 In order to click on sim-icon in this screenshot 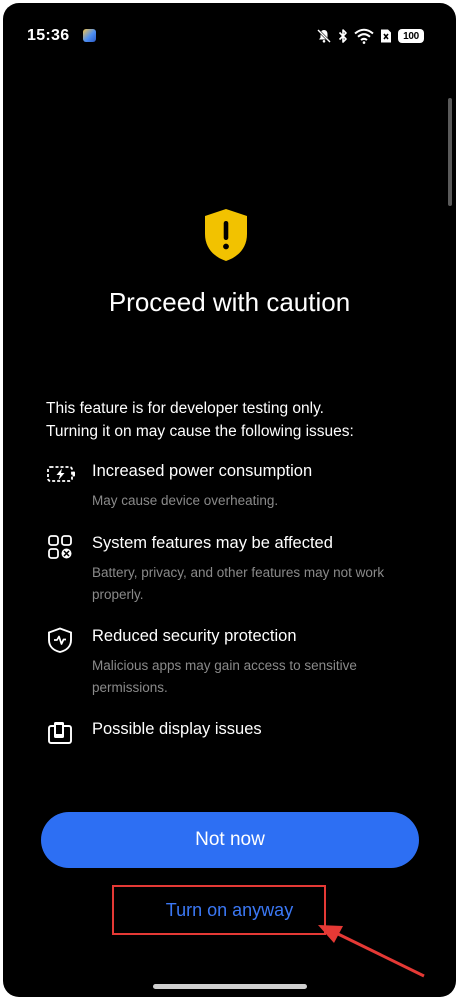, I will do `click(386, 36)`.